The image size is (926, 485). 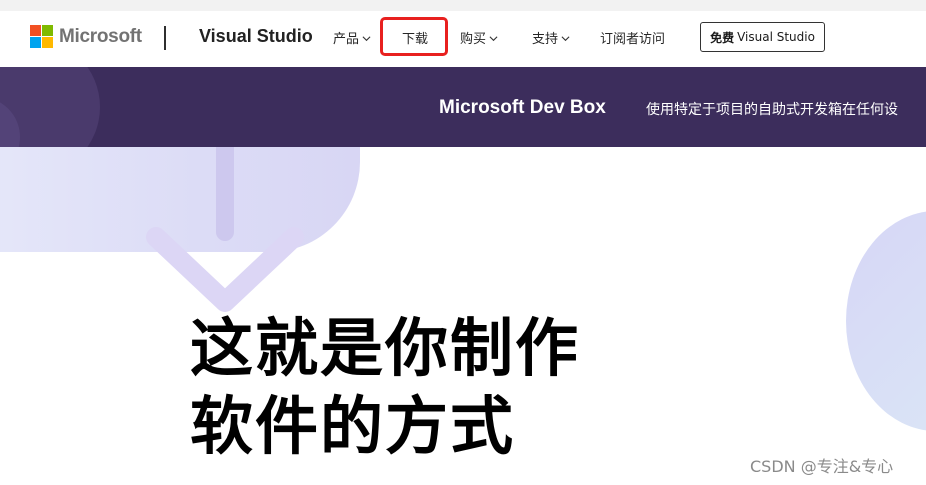 What do you see at coordinates (722, 37) in the screenshot?
I see `free-button-bold: 免费` at bounding box center [722, 37].